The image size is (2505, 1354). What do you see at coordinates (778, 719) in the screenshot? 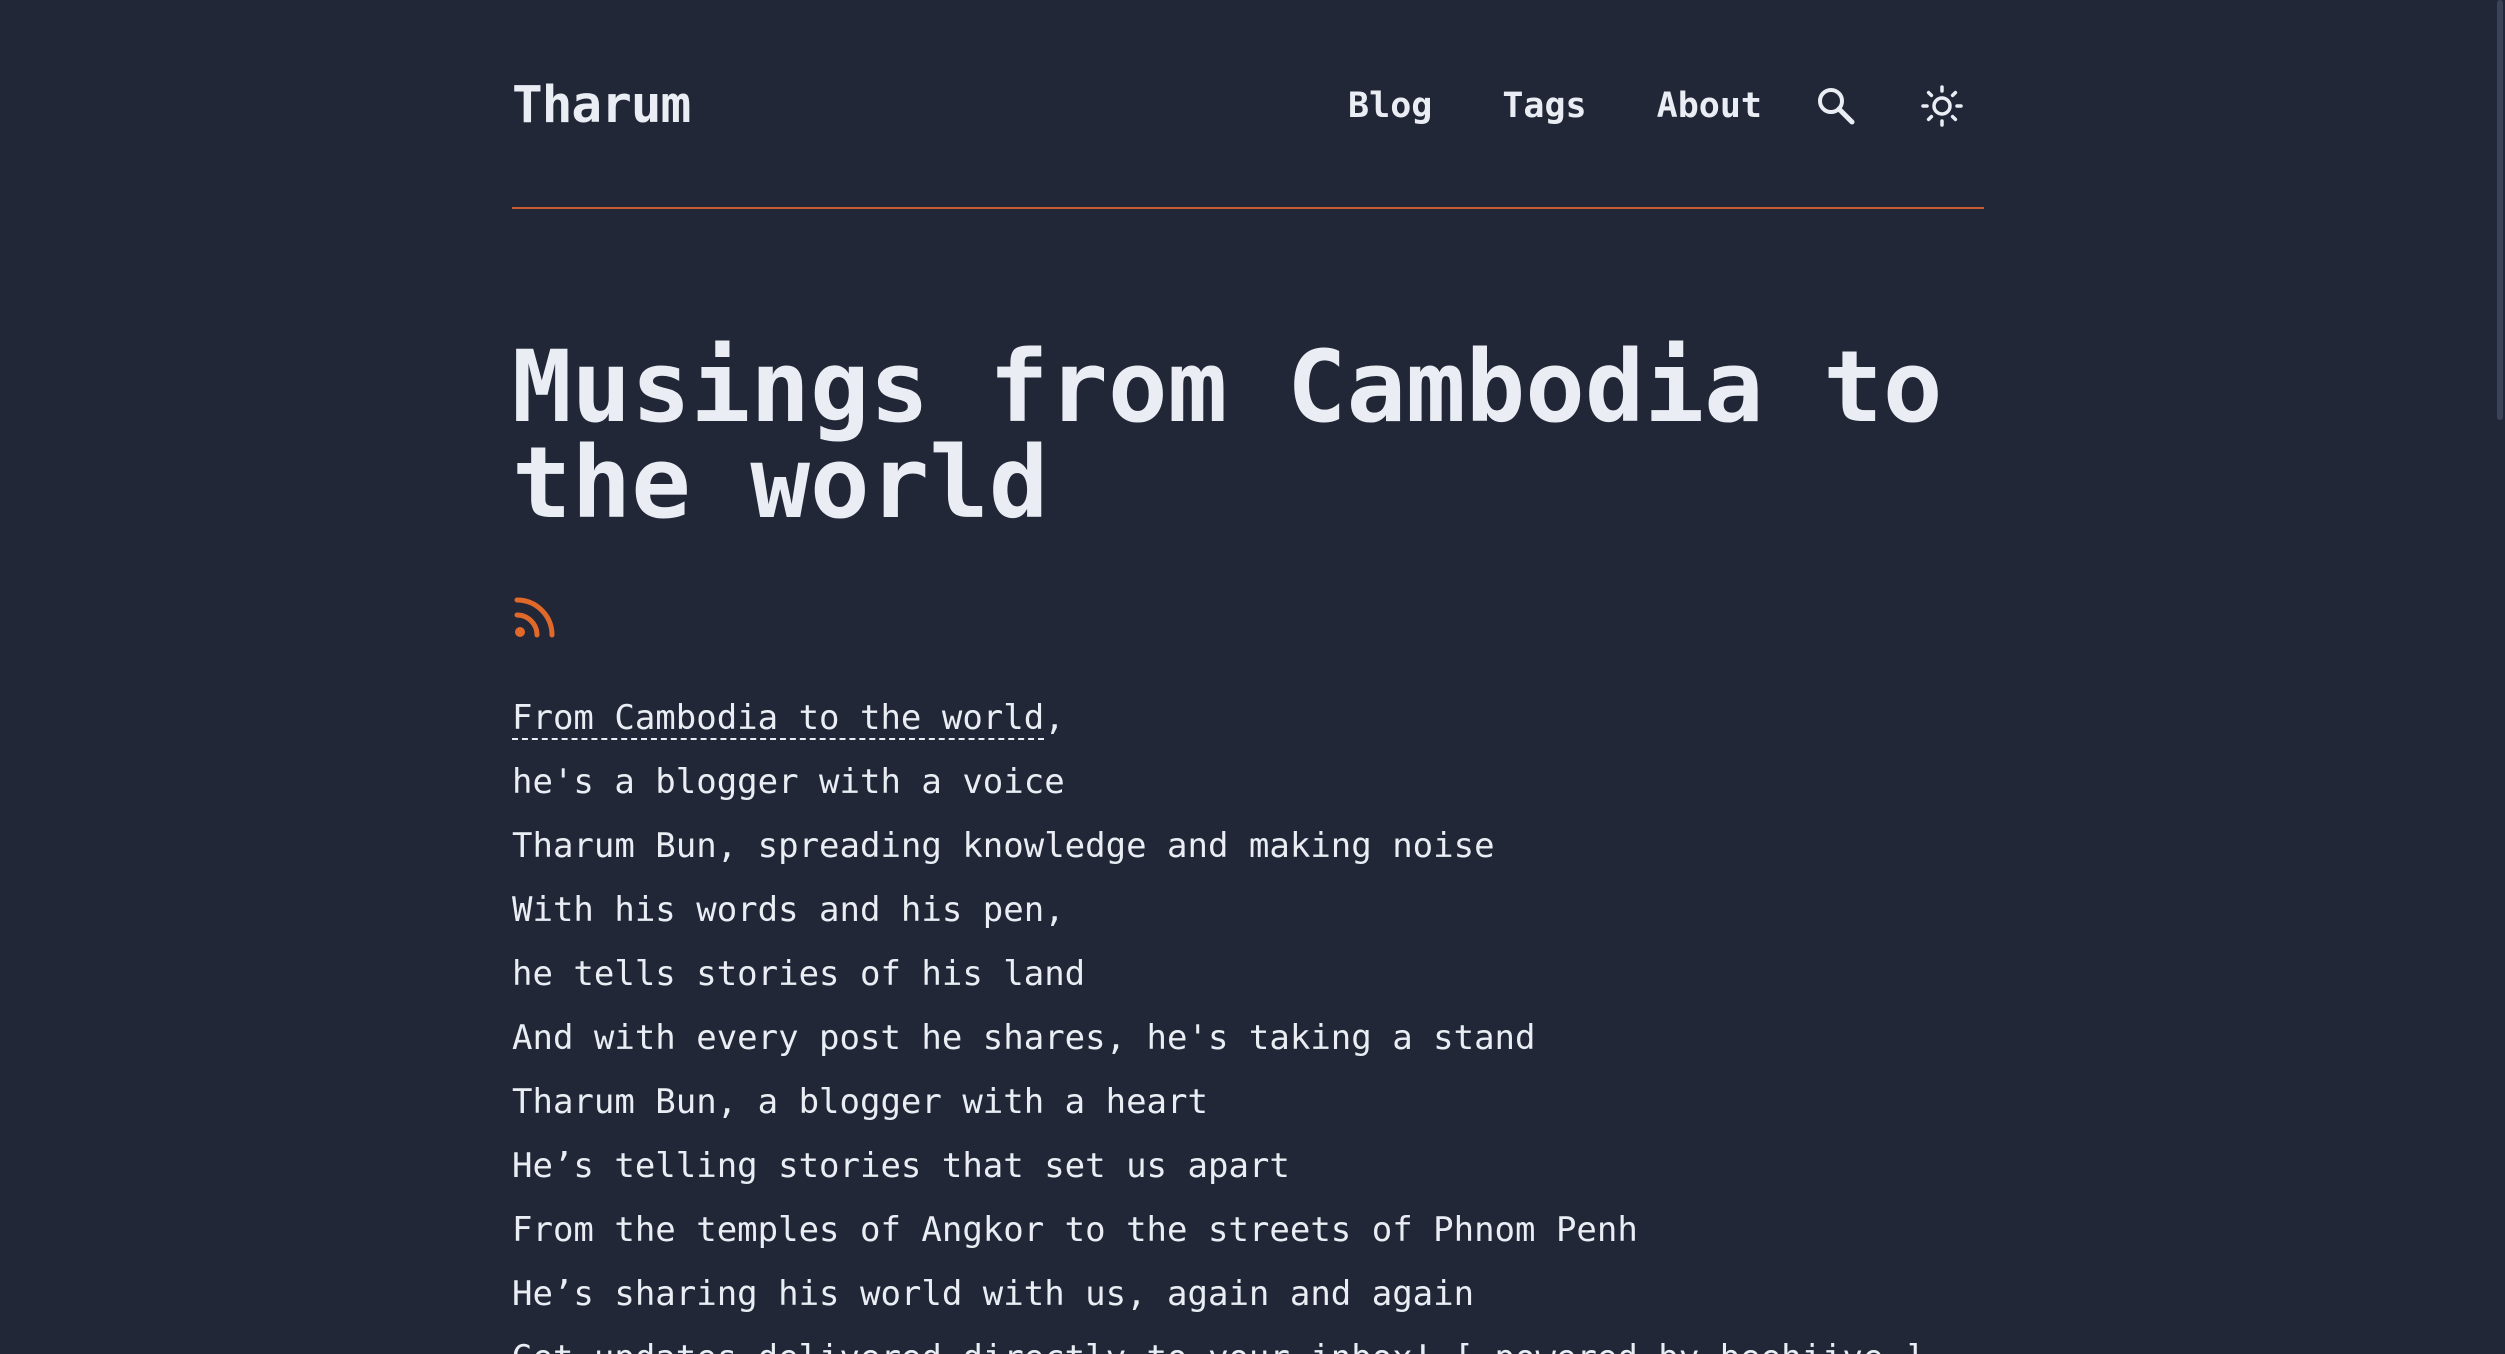
I see `intro-link: From Cambodia to the world` at bounding box center [778, 719].